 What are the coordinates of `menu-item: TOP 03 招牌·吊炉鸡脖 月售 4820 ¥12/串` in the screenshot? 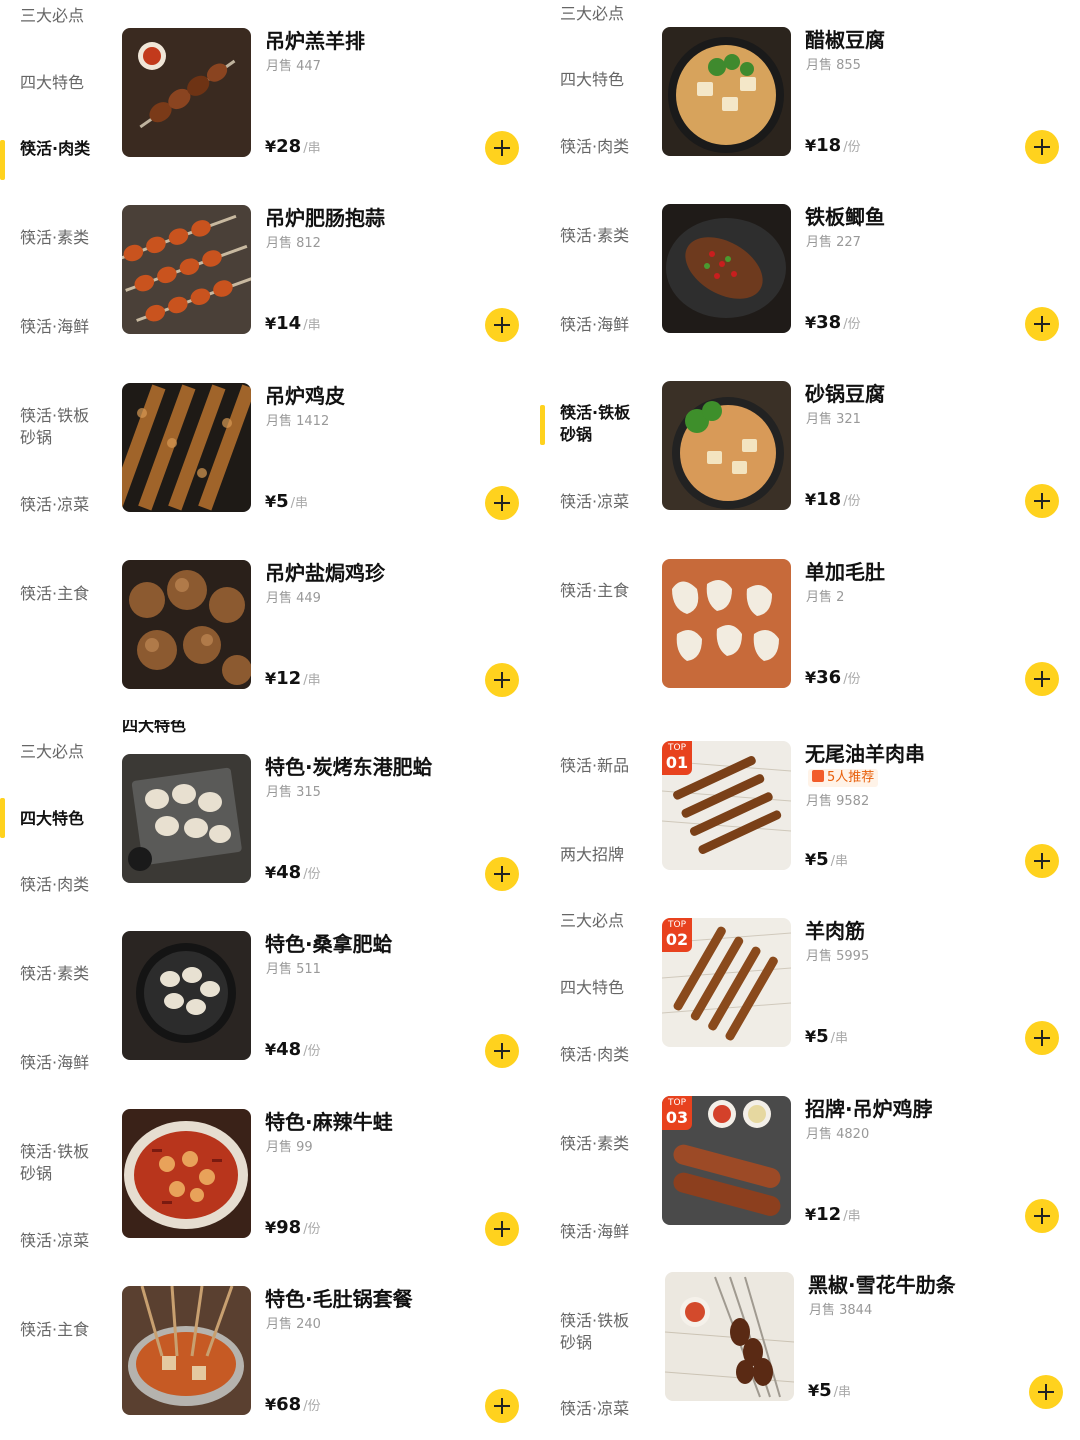 It's located at (810, 1185).